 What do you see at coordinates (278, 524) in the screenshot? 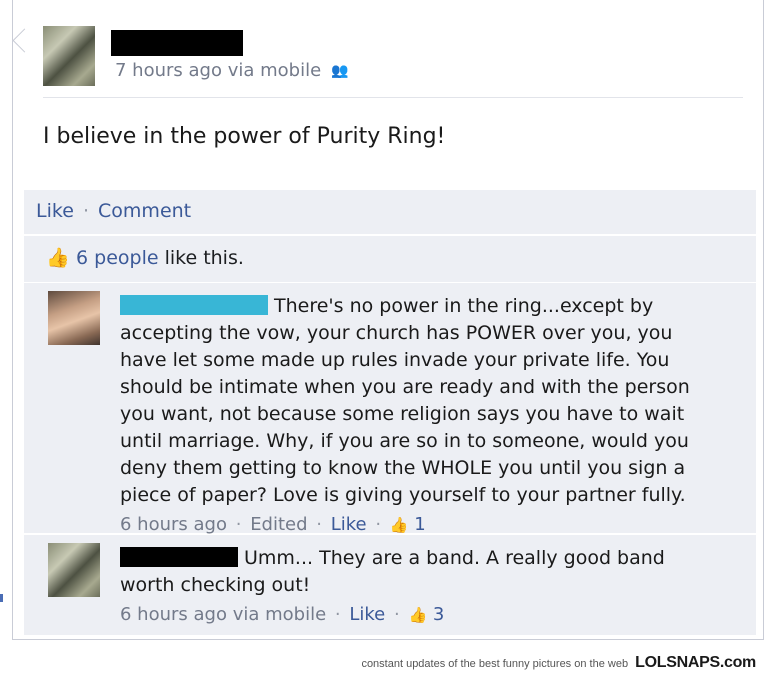
I see `edited-label: Edited` at bounding box center [278, 524].